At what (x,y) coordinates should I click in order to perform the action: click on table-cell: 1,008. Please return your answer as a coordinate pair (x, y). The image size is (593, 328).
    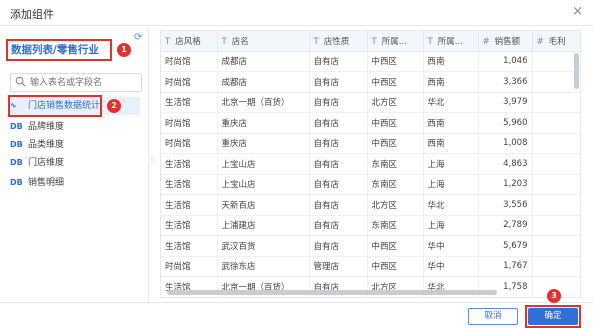
    Looking at the image, I should click on (505, 143).